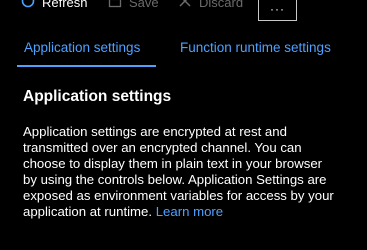  What do you see at coordinates (185, 5) in the screenshot?
I see `close-icon` at bounding box center [185, 5].